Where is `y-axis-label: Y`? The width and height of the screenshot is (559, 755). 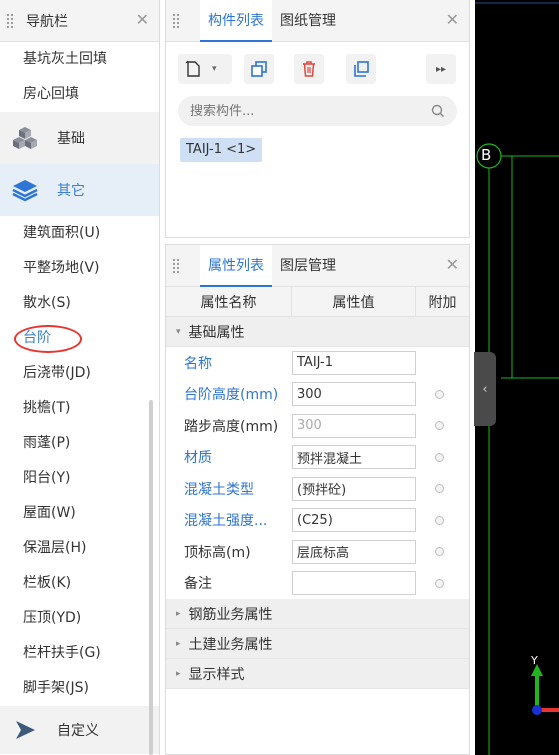
y-axis-label: Y is located at coordinates (534, 660).